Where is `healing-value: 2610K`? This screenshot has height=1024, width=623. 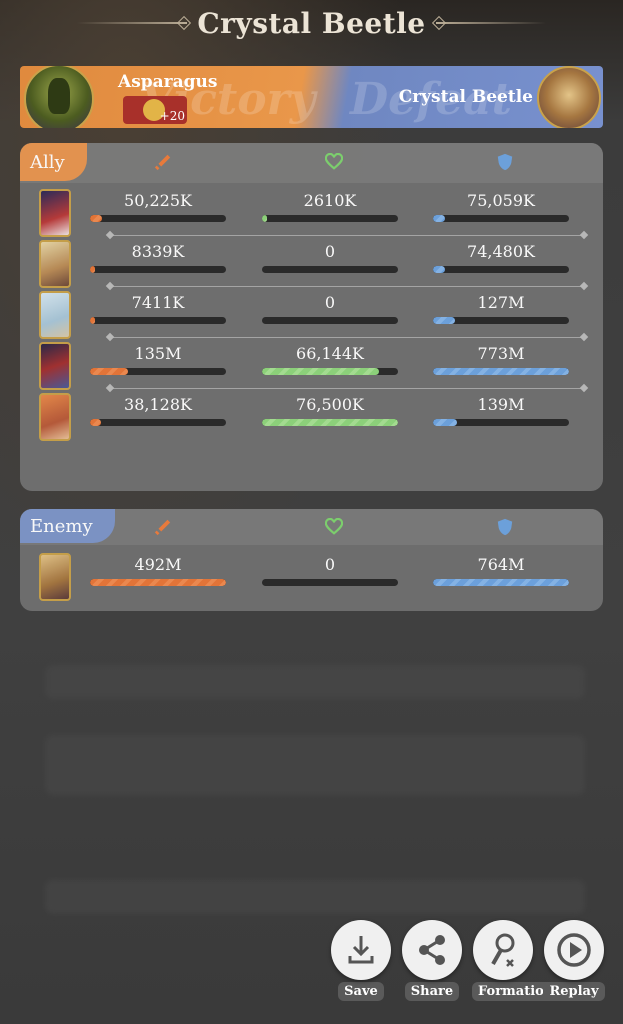 healing-value: 2610K is located at coordinates (330, 200).